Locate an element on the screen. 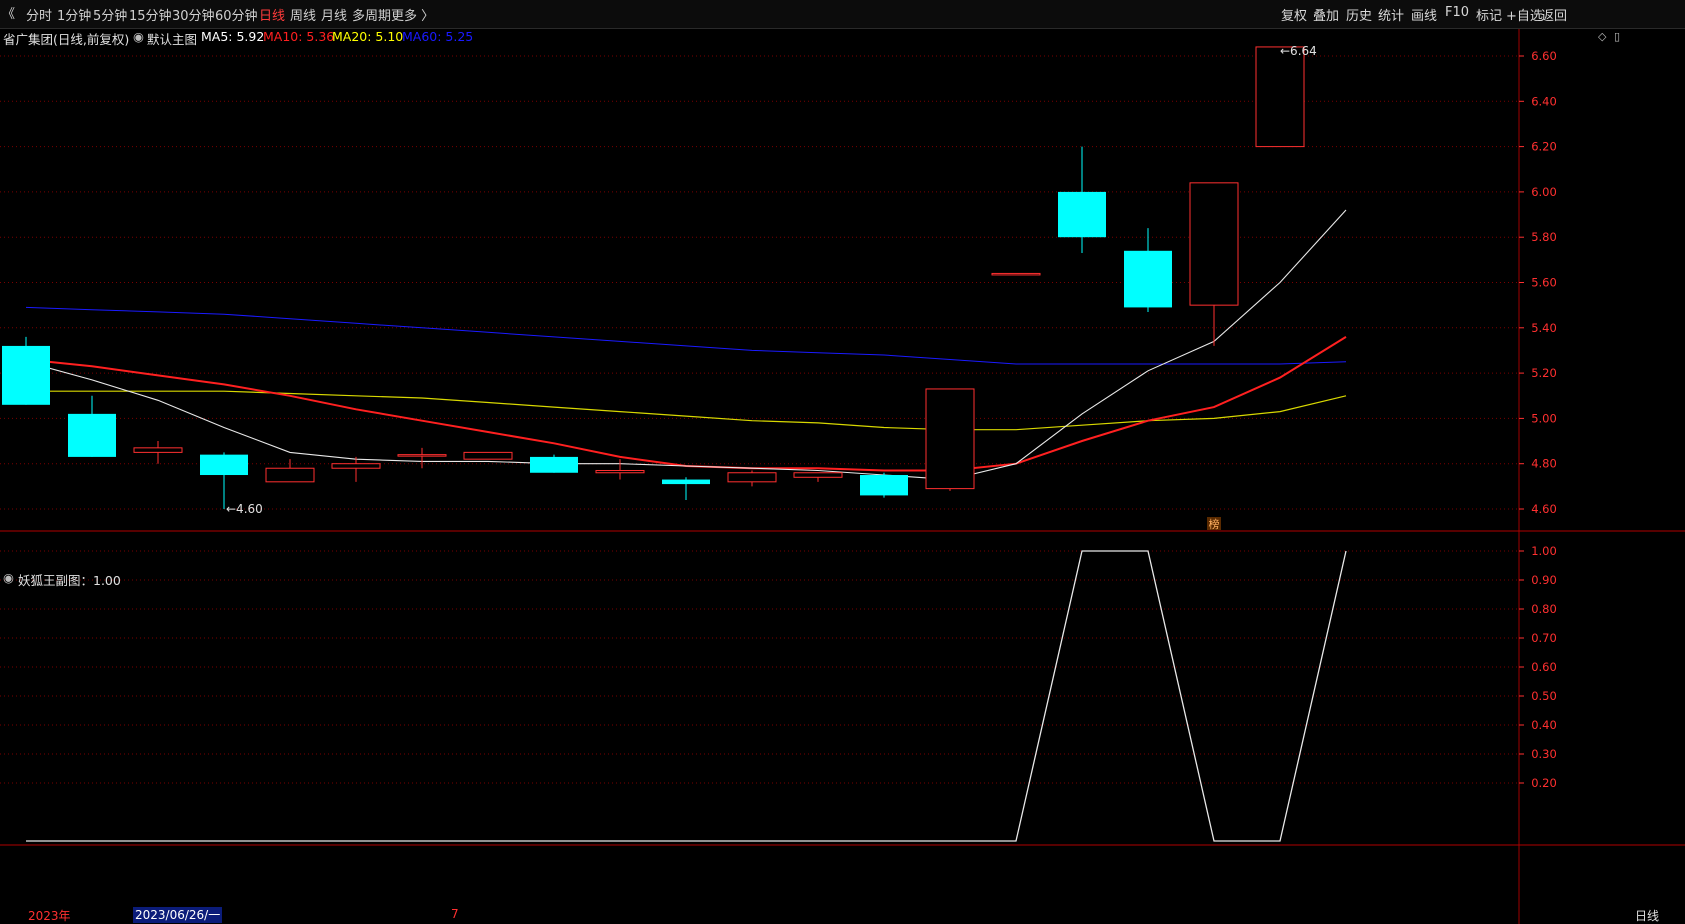 This screenshot has height=924, width=1685. toolbar-right-2: 历史 is located at coordinates (1359, 14).